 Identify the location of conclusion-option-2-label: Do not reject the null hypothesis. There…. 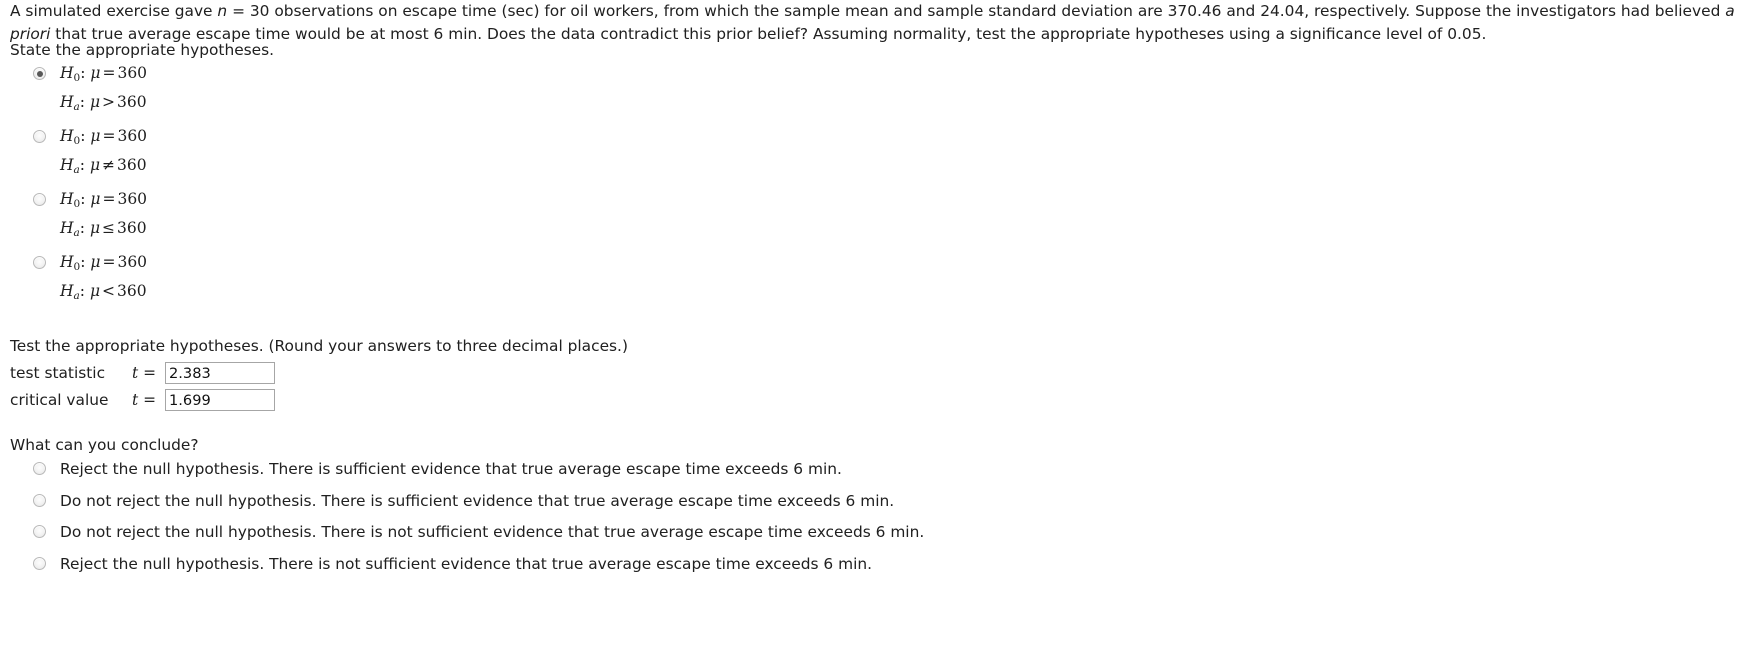
(477, 500).